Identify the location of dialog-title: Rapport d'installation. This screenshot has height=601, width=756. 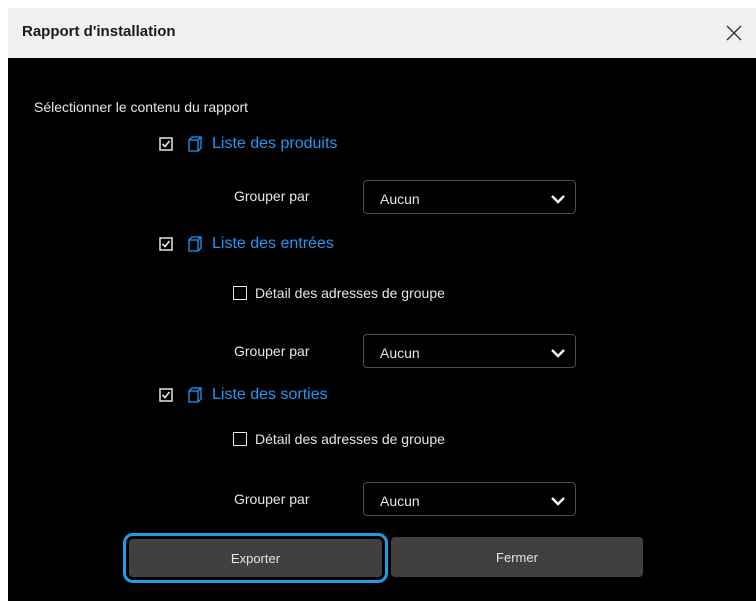
(99, 31).